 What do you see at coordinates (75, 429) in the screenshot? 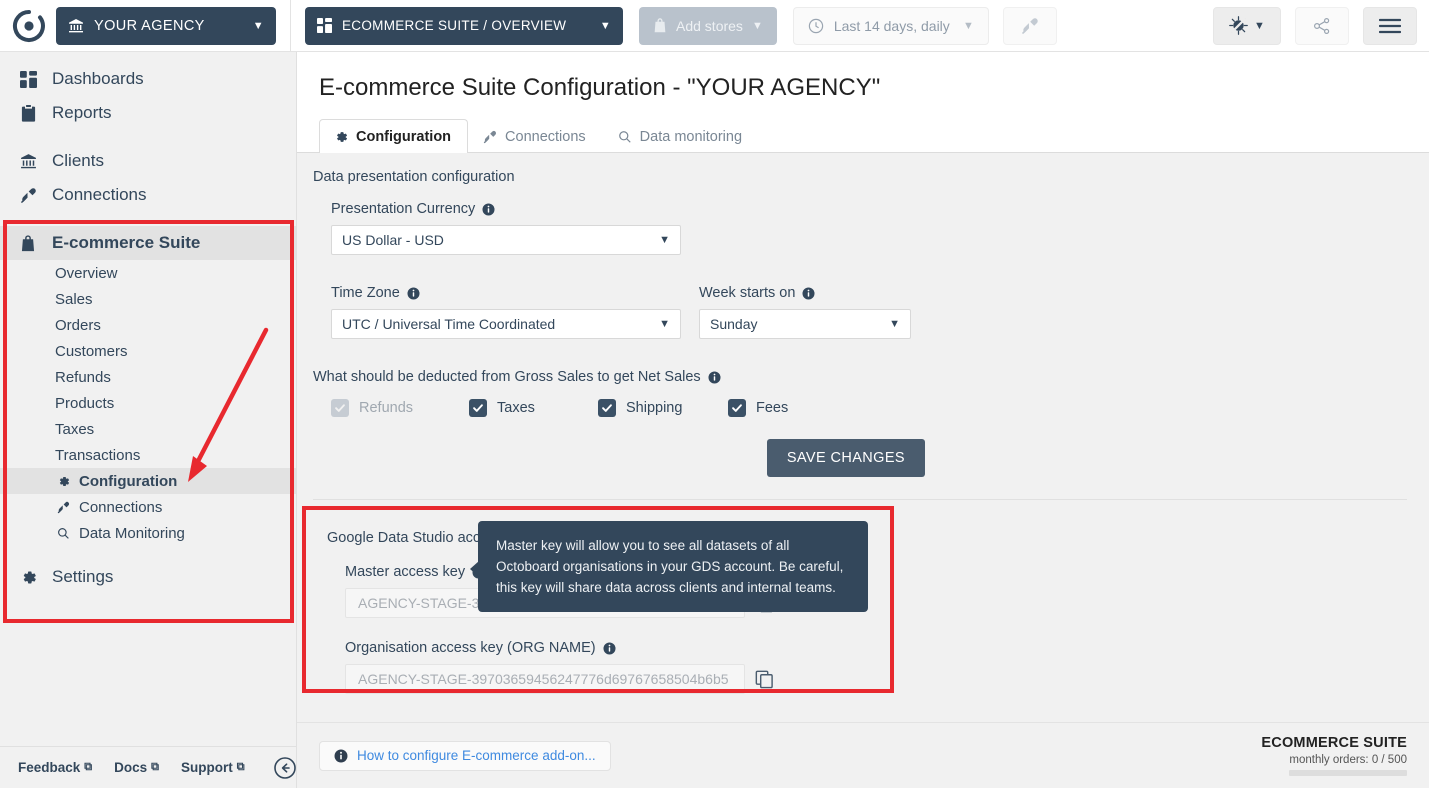
I see `sidebar-subitem-label: Taxes` at bounding box center [75, 429].